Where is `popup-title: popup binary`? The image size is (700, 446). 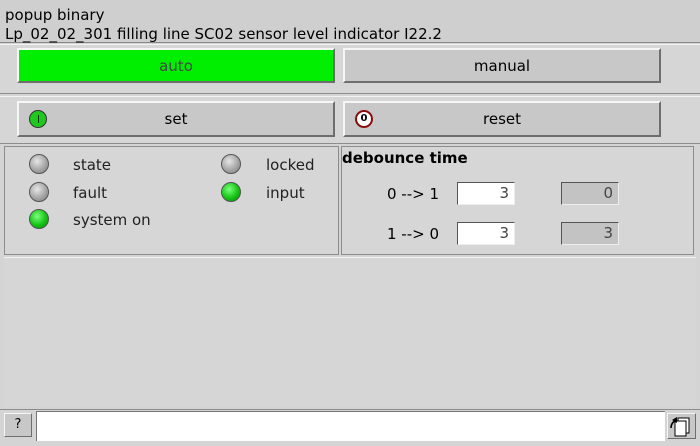
popup-title: popup binary is located at coordinates (55, 15).